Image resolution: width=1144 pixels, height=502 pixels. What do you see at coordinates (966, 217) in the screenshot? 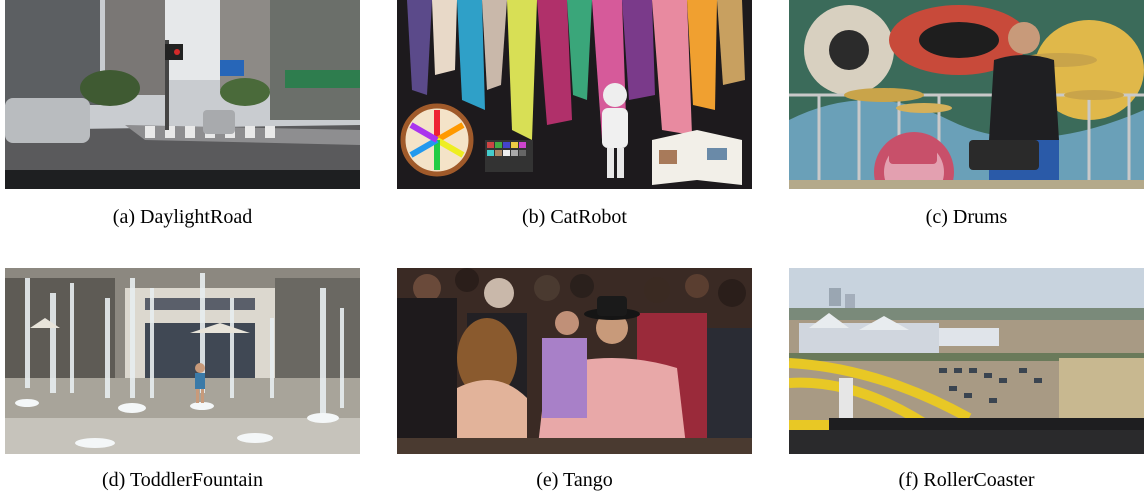
I see `caption-drums: (c) Drums` at bounding box center [966, 217].